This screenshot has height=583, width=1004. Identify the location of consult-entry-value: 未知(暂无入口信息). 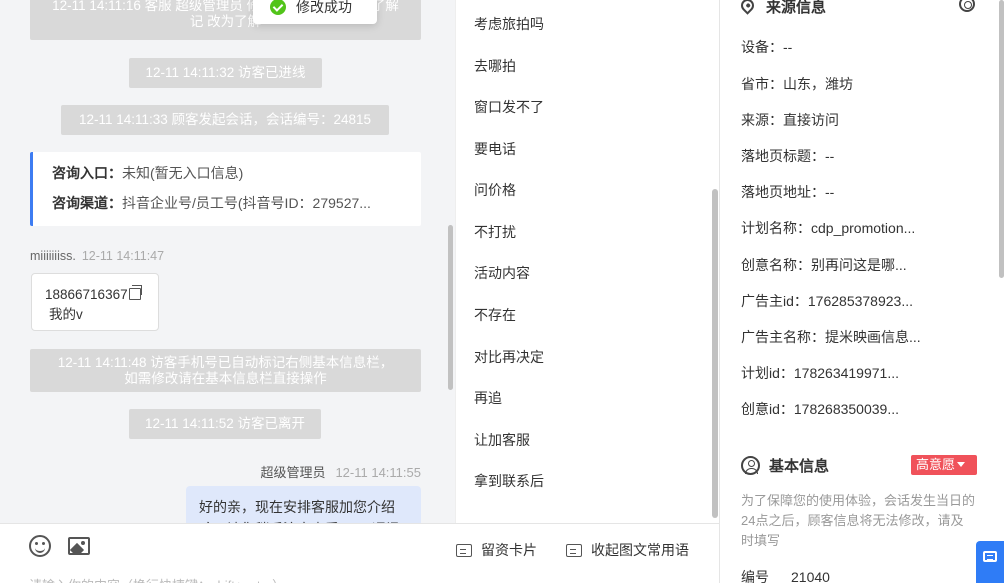
(183, 173).